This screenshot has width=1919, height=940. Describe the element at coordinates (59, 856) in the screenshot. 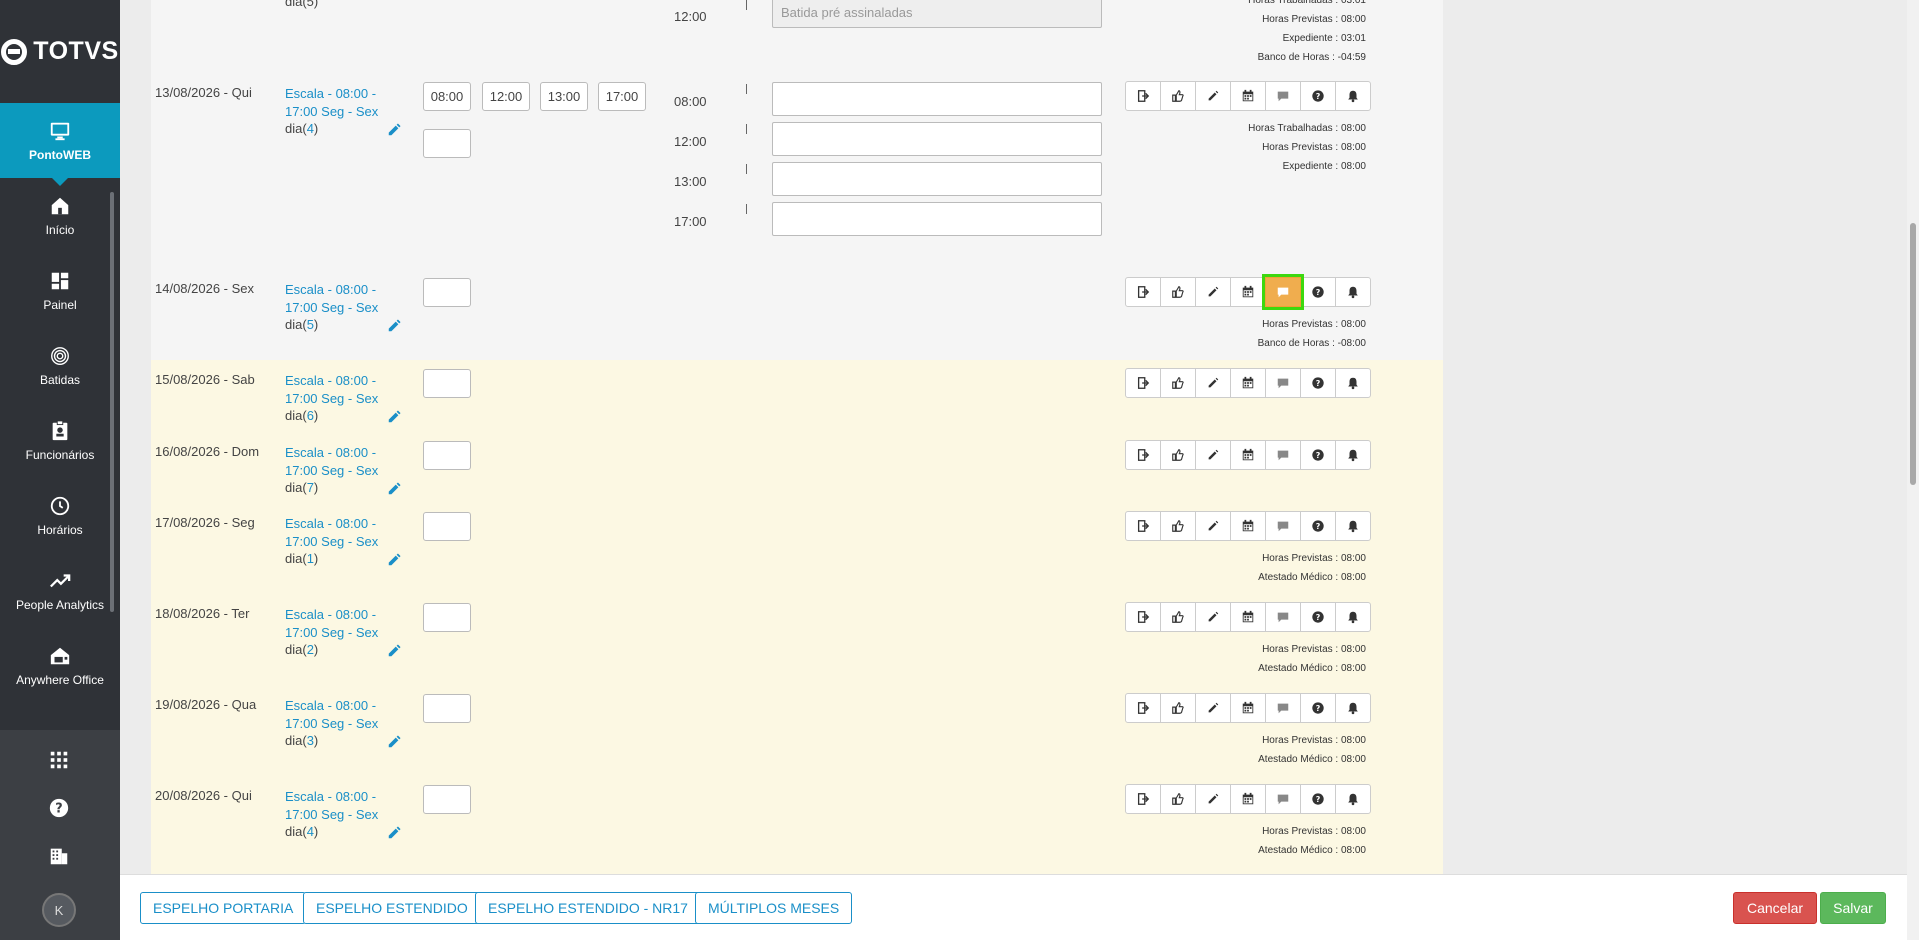

I see `building-icon` at that location.